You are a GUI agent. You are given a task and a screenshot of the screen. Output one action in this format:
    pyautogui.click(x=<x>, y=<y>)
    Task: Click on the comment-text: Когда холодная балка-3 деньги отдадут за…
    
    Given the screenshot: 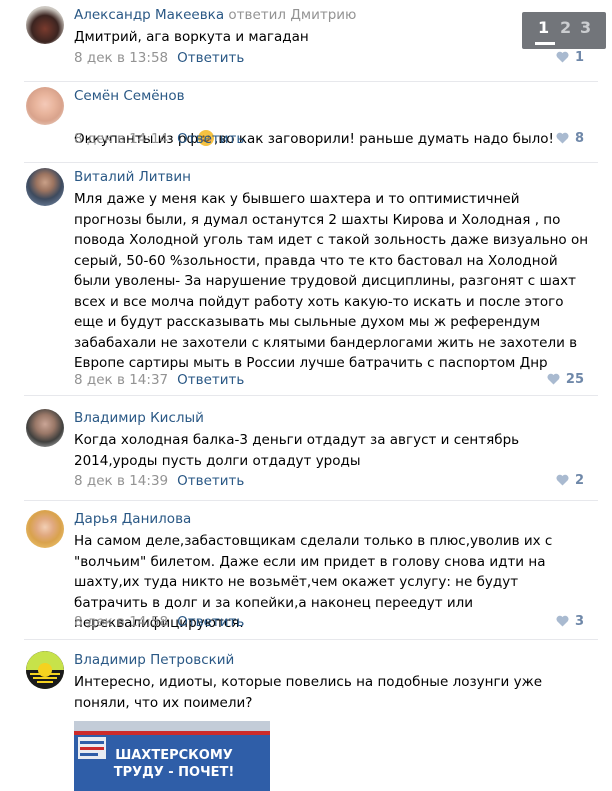 What is the action you would take?
    pyautogui.click(x=297, y=450)
    